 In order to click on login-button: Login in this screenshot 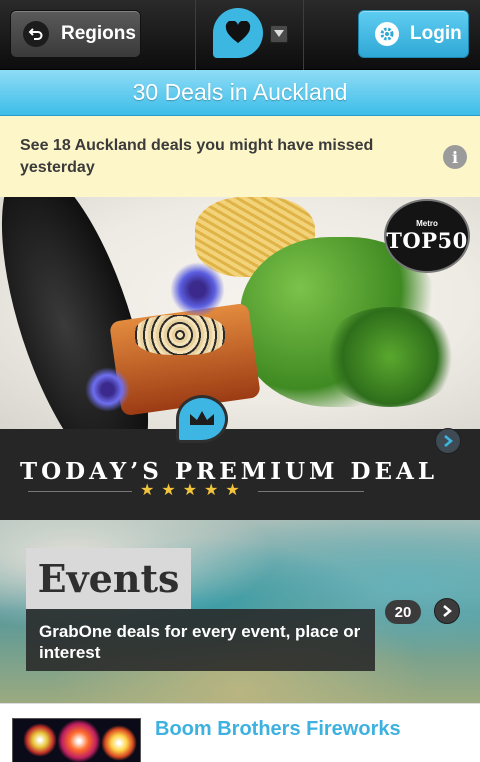, I will do `click(413, 34)`.